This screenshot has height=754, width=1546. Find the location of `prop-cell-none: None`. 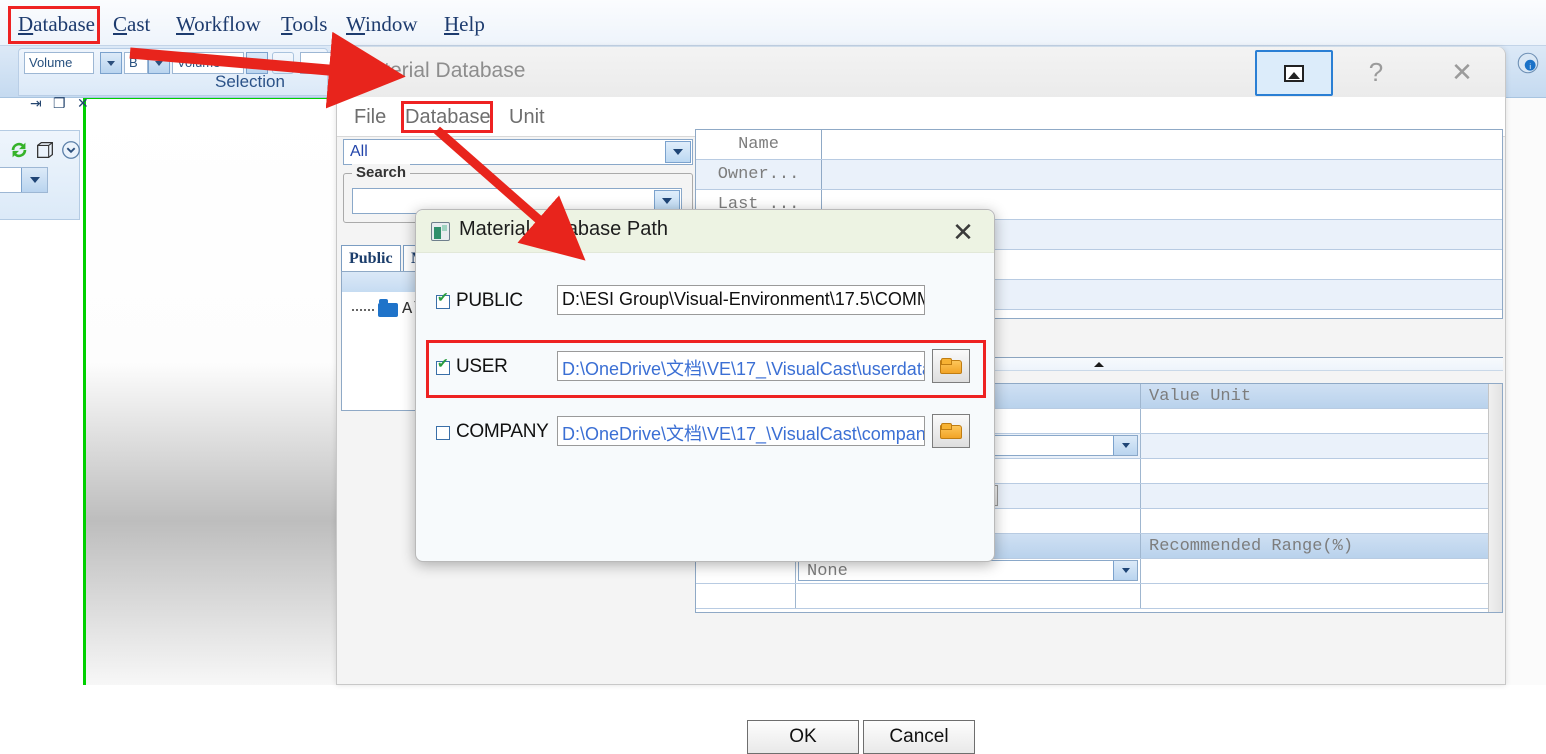

prop-cell-none: None is located at coordinates (968, 571).